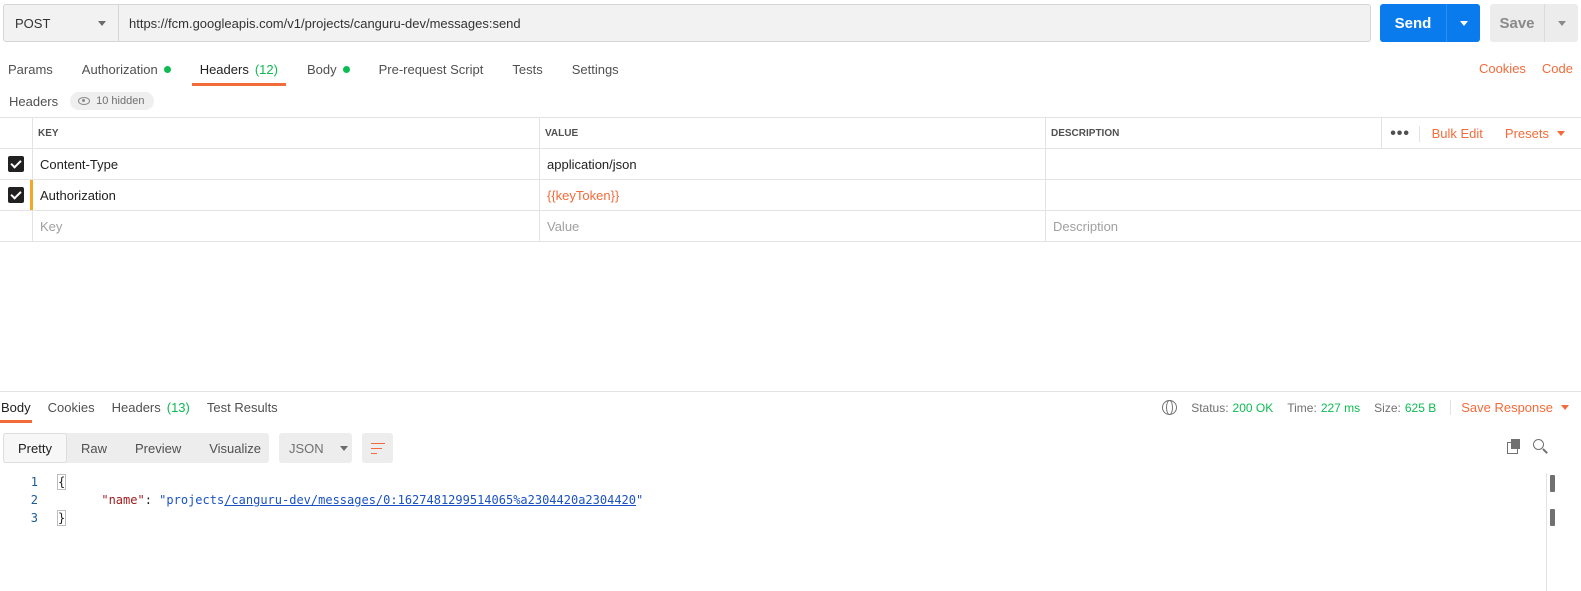  Describe the element at coordinates (1456, 133) in the screenshot. I see `bulk-edit-button: Bulk Edit` at that location.